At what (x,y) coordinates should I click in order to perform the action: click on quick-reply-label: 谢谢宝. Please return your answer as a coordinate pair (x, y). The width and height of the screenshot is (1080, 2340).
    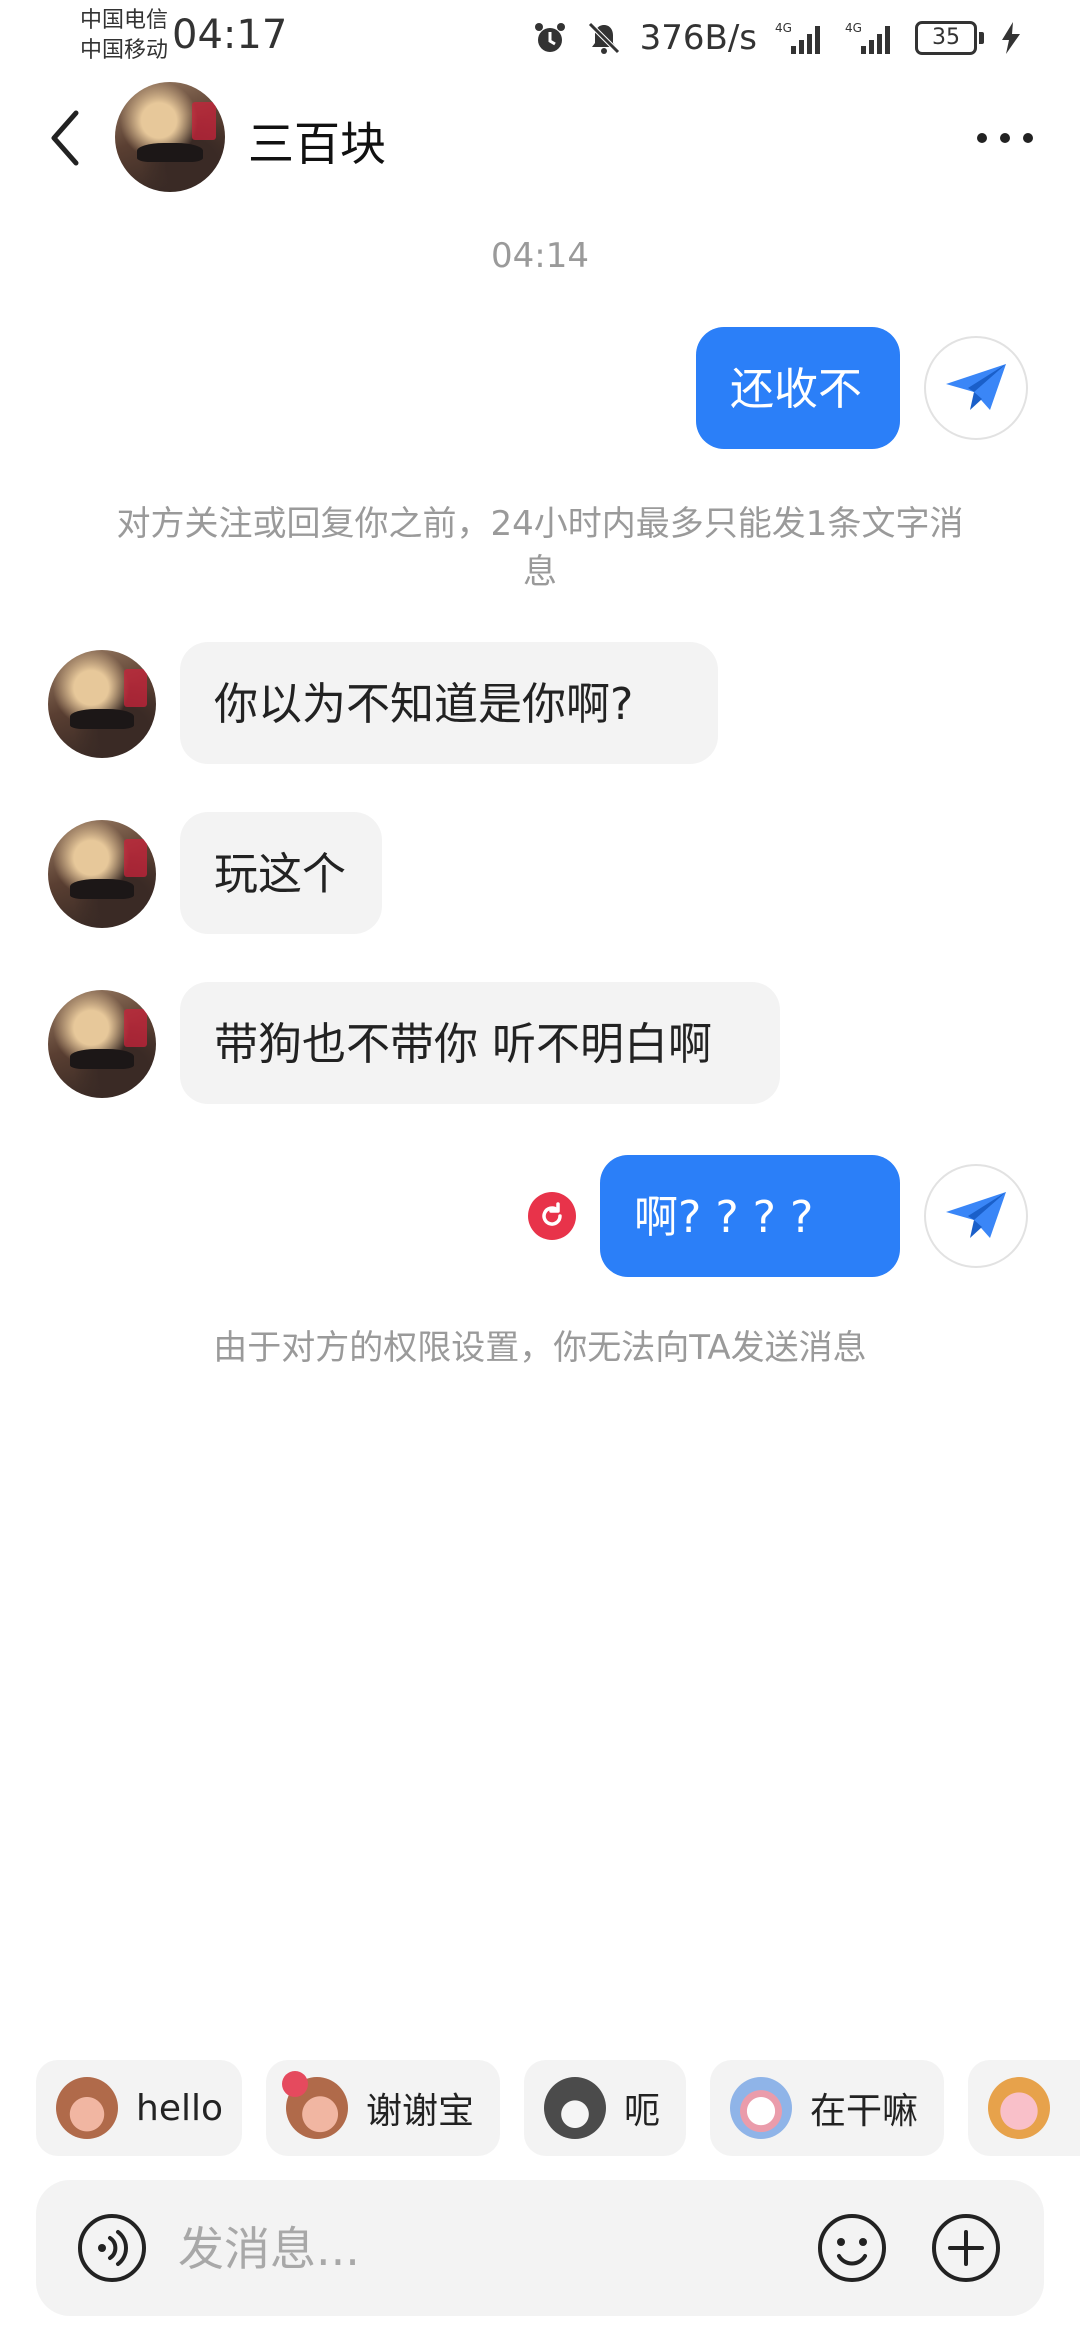
    Looking at the image, I should click on (420, 2111).